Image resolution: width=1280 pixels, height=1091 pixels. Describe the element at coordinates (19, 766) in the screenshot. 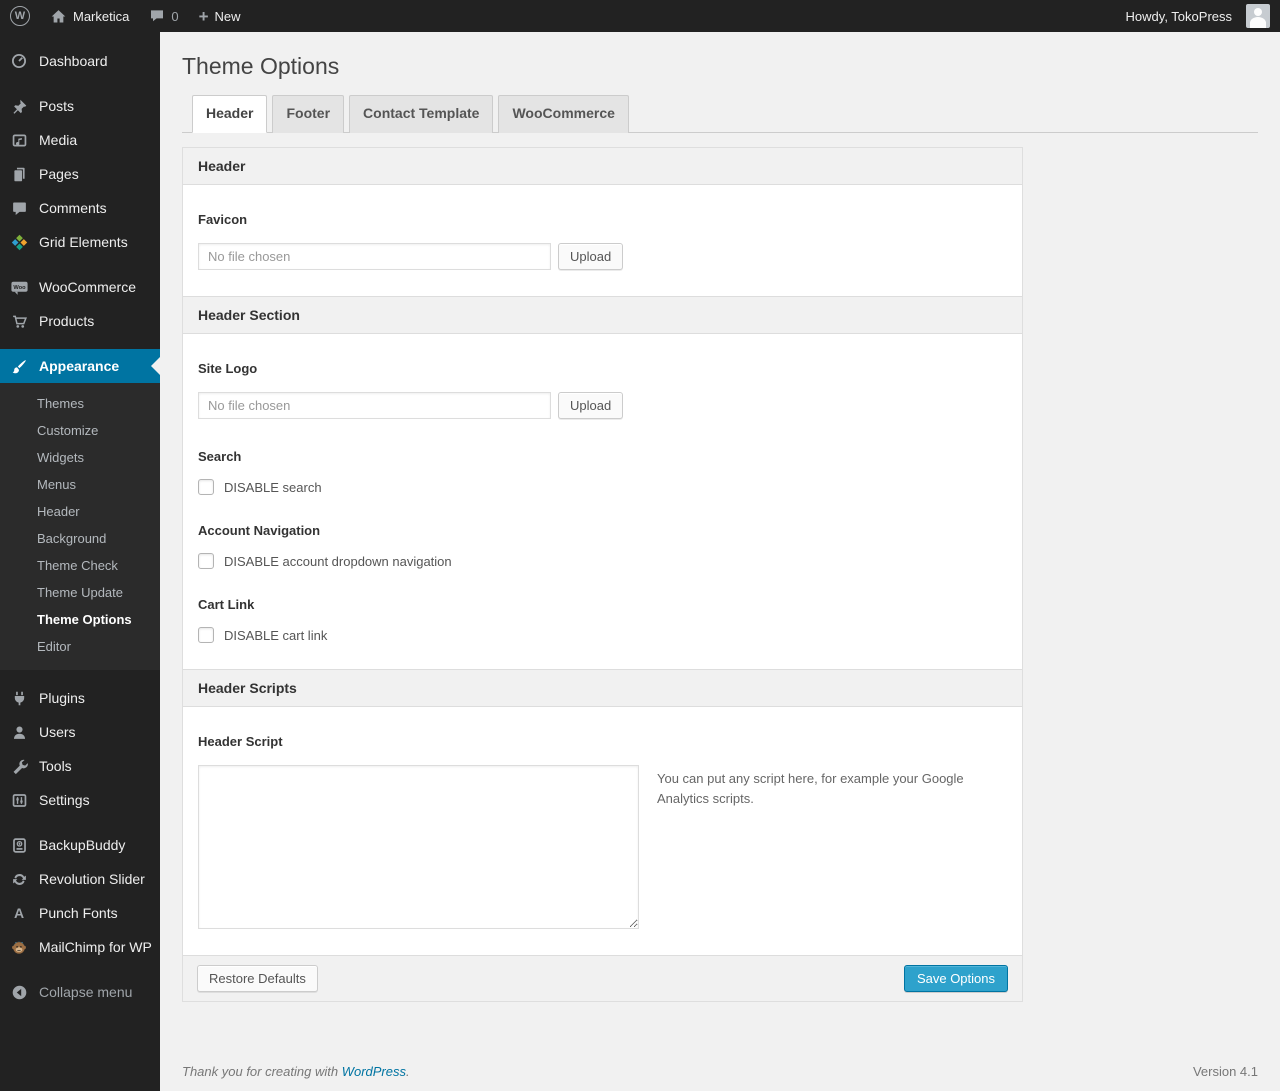

I see `wrench-icon` at that location.